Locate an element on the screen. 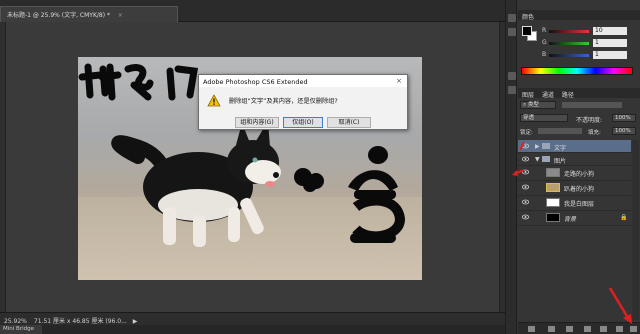  green-value-field: 1 is located at coordinates (610, 43).